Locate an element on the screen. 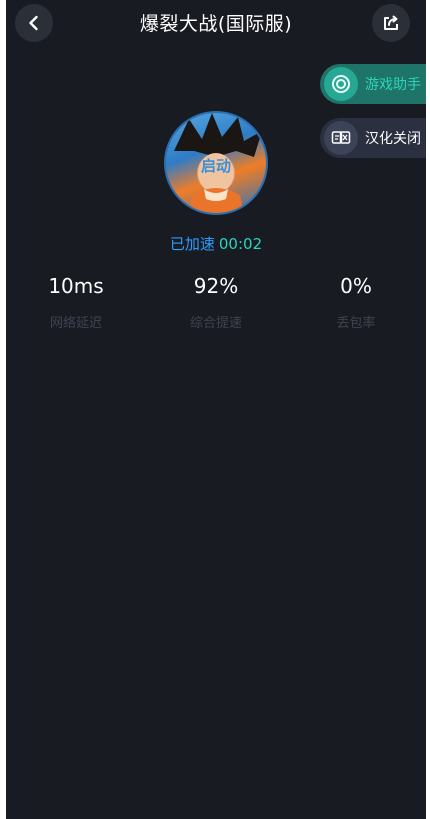 Image resolution: width=430 pixels, height=819 pixels. chevron-left-icon is located at coordinates (33, 23).